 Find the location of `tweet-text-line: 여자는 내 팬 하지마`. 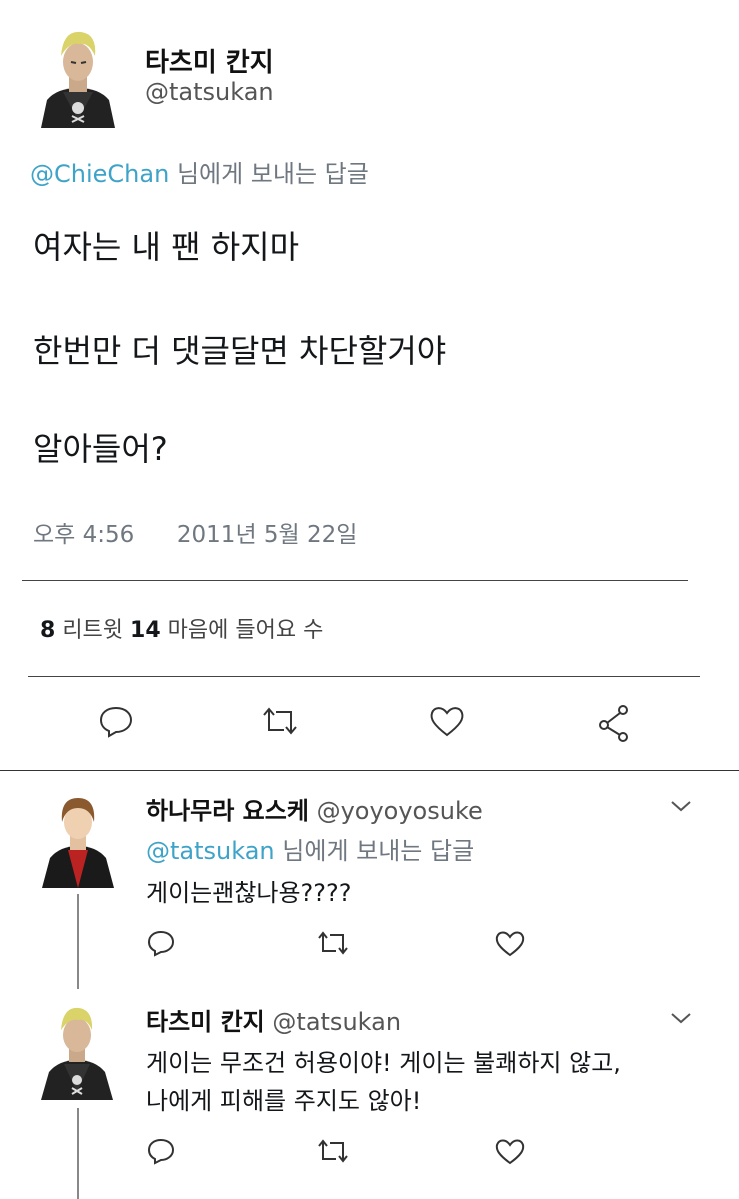

tweet-text-line: 여자는 내 팬 하지마 is located at coordinates (166, 247).